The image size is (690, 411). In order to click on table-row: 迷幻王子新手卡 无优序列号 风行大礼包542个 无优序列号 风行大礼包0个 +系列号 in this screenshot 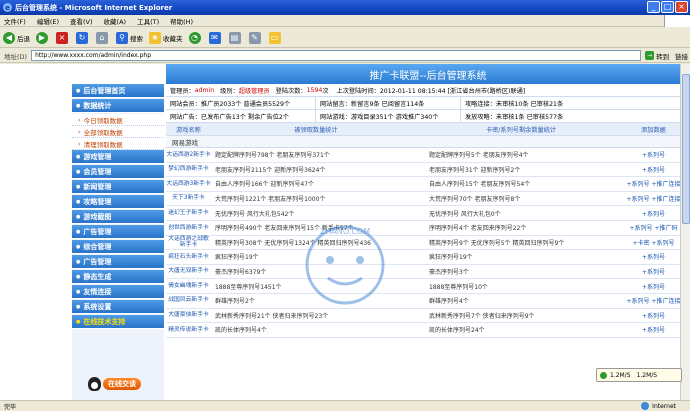, I will do `click(426, 213)`.